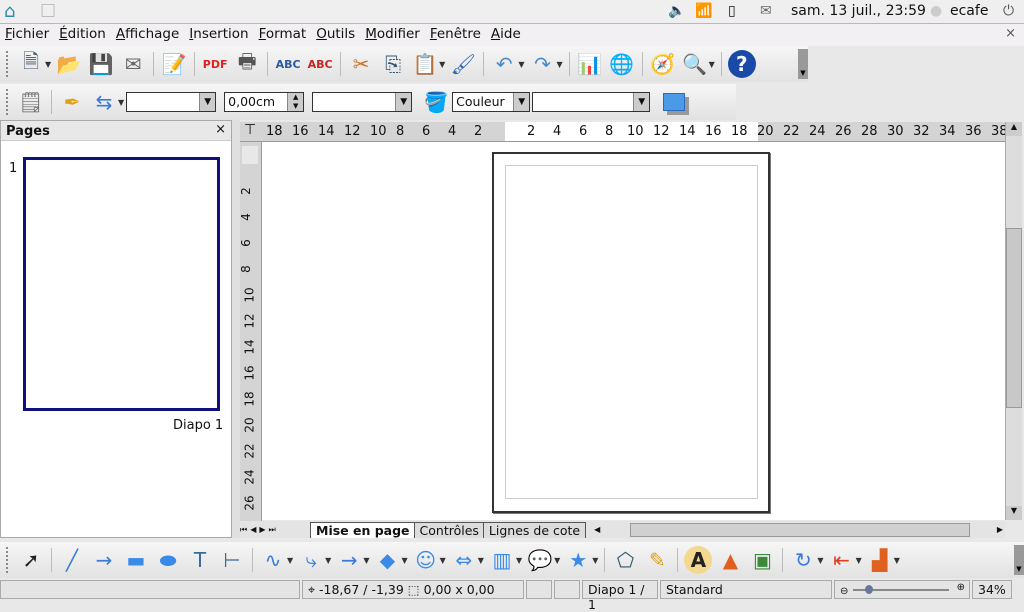 This screenshot has height=612, width=1024. What do you see at coordinates (542, 64) in the screenshot?
I see `redo-icon: ↷` at bounding box center [542, 64].